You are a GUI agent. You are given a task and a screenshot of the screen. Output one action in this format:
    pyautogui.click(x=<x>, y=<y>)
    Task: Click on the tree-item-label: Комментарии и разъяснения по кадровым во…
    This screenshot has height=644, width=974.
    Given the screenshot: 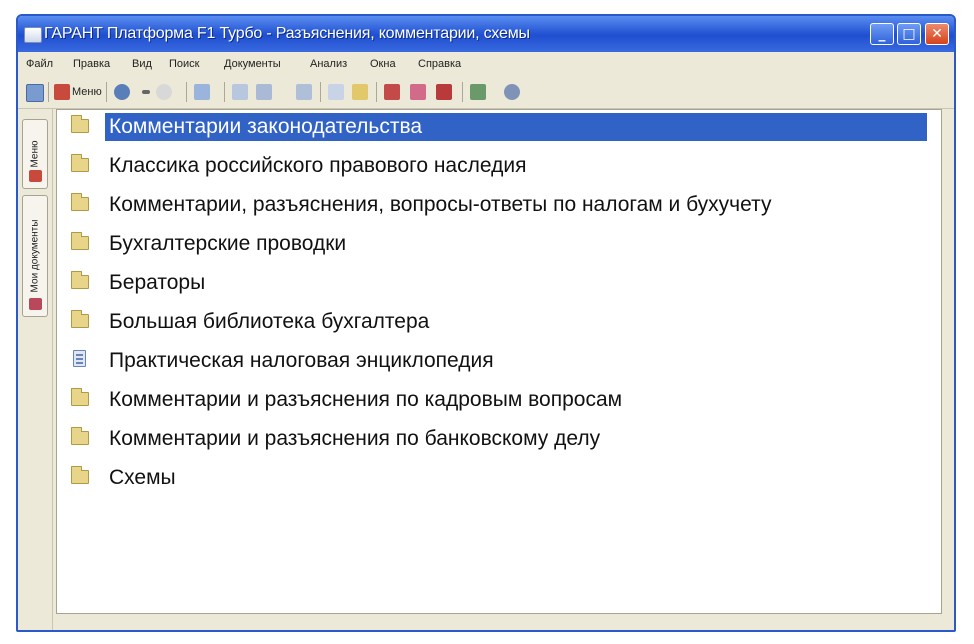 What is the action you would take?
    pyautogui.click(x=366, y=399)
    